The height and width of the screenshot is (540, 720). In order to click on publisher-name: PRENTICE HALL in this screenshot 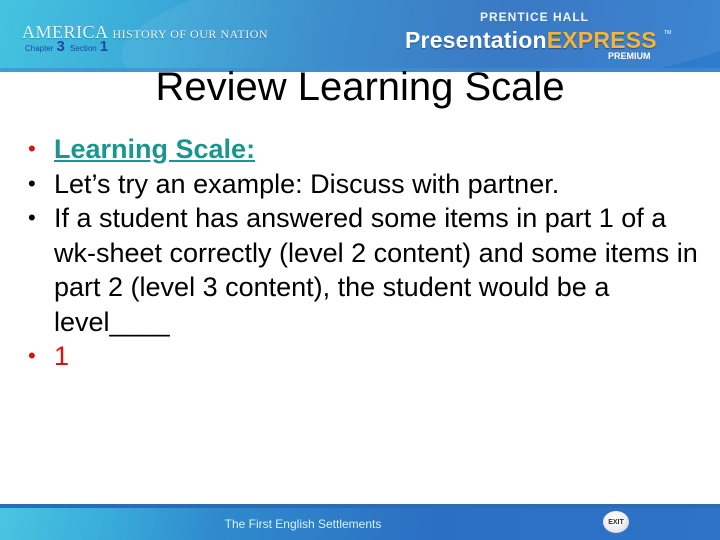, I will do `click(534, 17)`.